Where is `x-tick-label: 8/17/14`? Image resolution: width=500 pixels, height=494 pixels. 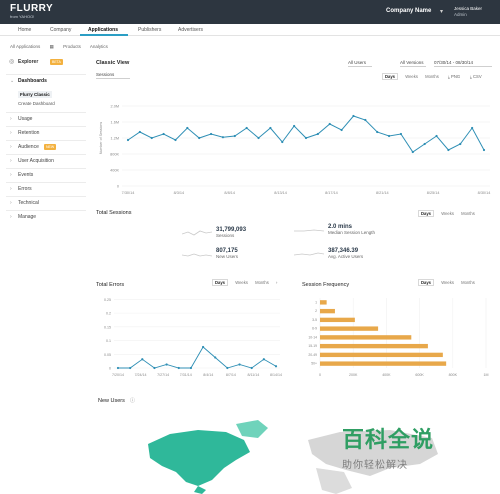 x-tick-label: 8/17/14 is located at coordinates (331, 193).